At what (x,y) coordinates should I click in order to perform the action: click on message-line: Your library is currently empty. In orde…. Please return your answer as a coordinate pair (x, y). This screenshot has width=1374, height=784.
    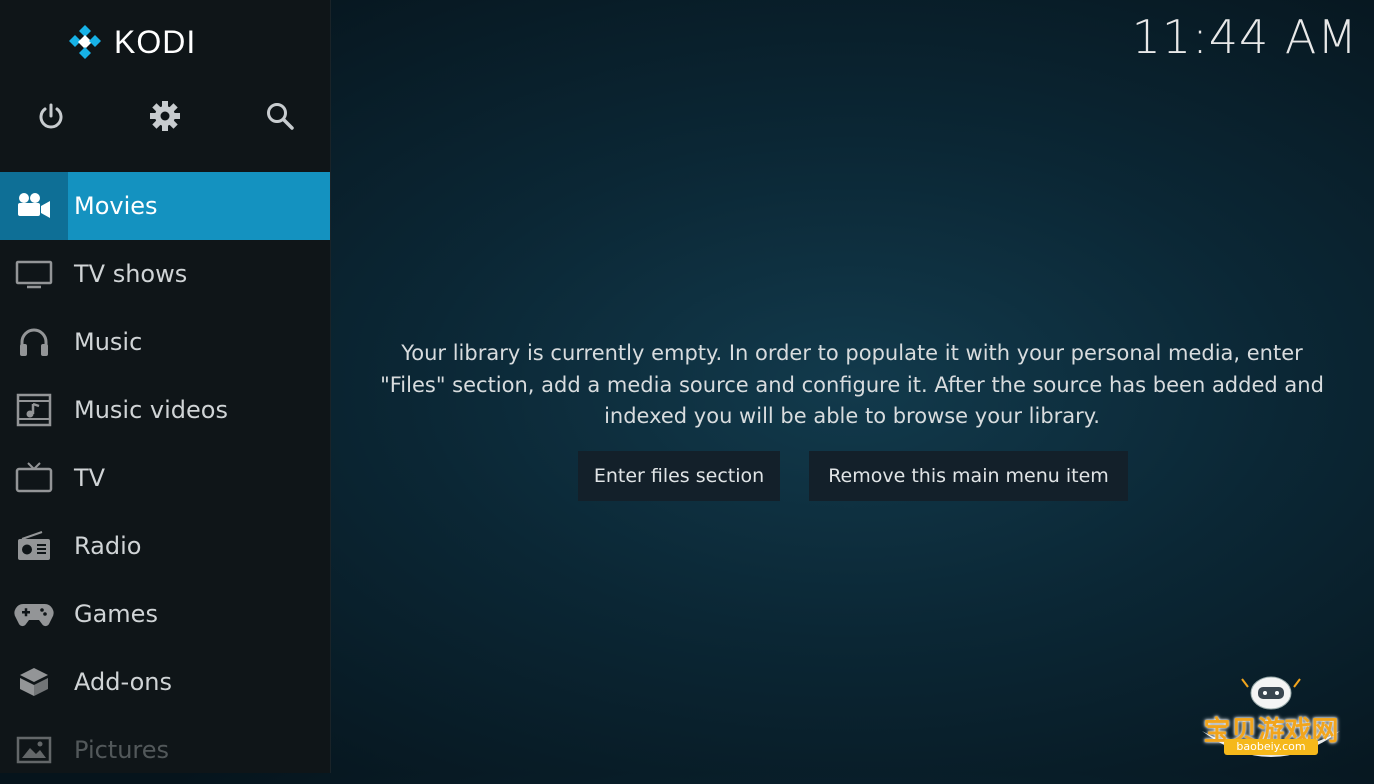
    Looking at the image, I should click on (852, 353).